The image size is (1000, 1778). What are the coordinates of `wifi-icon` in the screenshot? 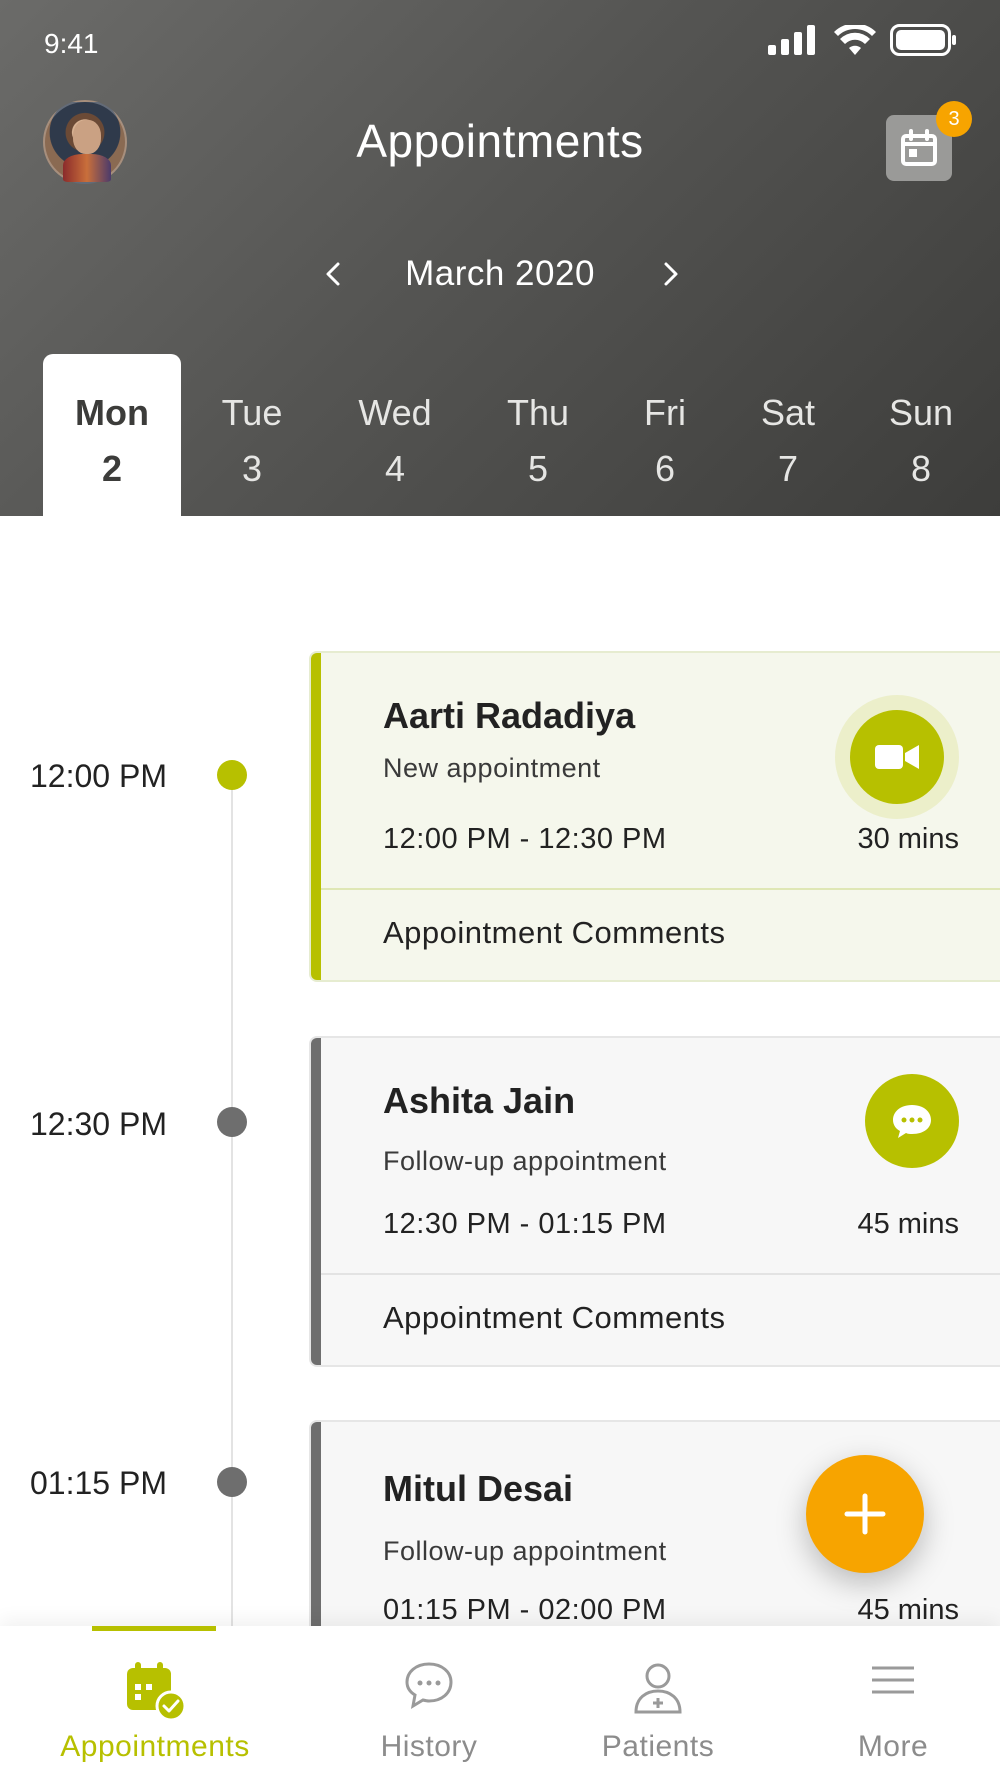 It's located at (855, 40).